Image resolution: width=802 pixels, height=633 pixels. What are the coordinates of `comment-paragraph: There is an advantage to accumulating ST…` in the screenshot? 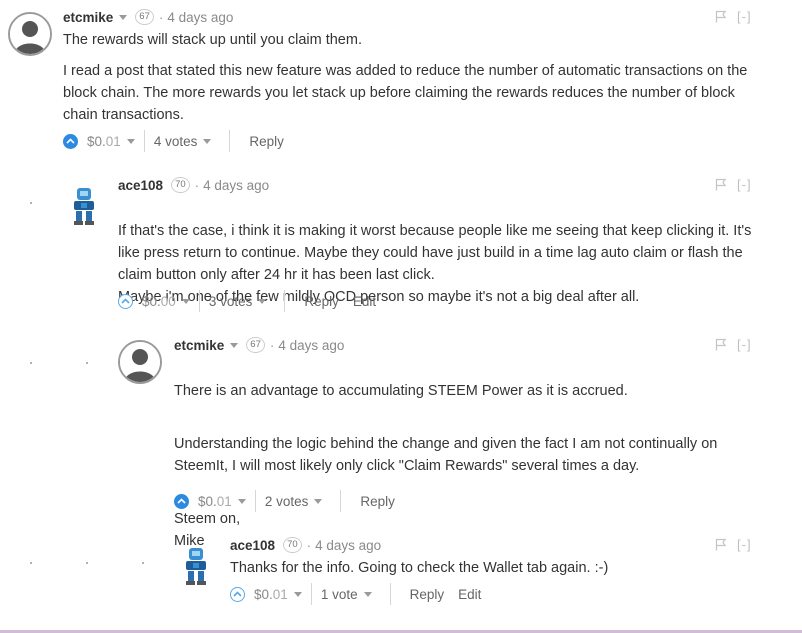 It's located at (401, 391).